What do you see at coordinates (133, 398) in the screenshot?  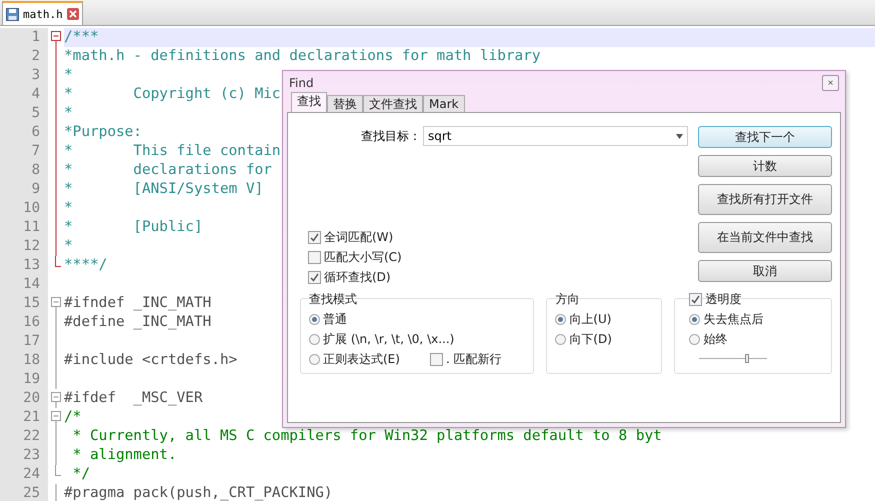 I see `code-line: #ifdef _MSC_VER` at bounding box center [133, 398].